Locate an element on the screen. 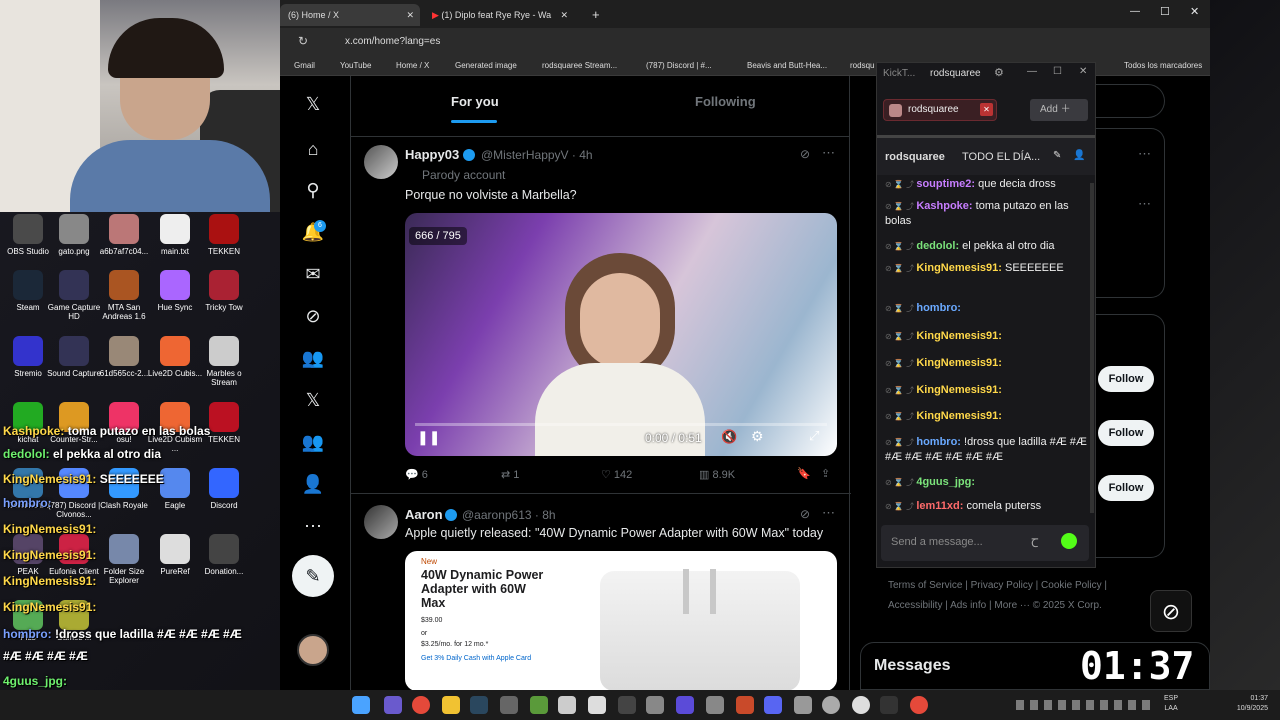  footer-link: Terms of Service is located at coordinates (925, 585).